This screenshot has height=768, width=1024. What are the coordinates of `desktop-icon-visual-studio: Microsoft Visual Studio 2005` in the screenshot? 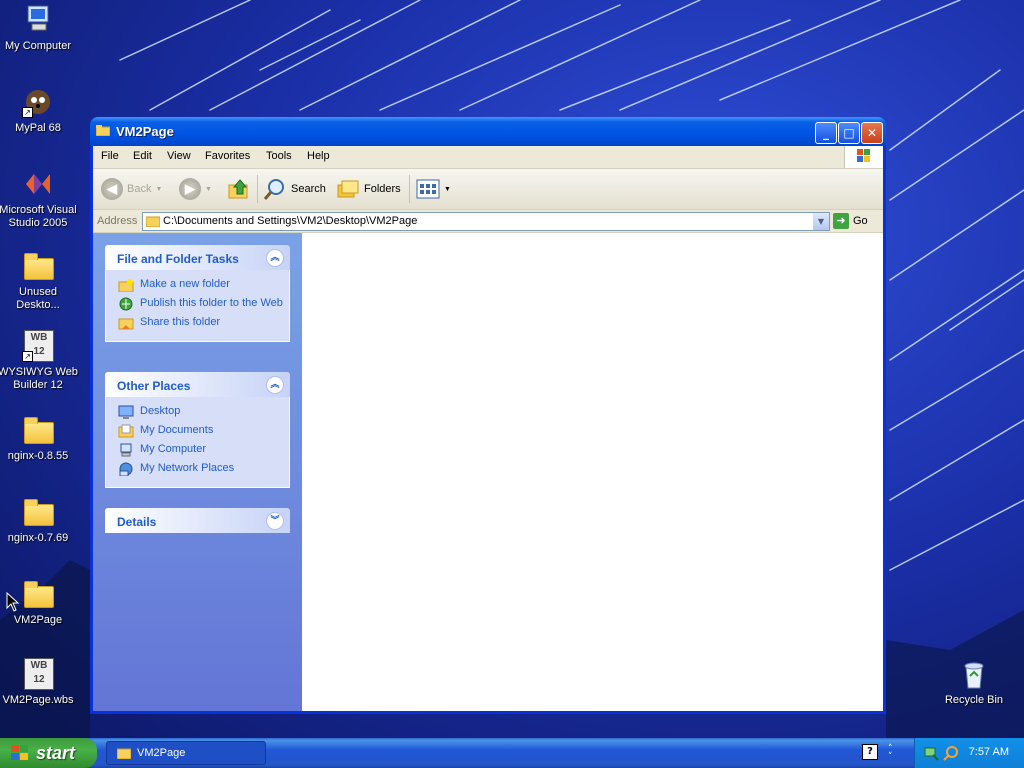 It's located at (39, 199).